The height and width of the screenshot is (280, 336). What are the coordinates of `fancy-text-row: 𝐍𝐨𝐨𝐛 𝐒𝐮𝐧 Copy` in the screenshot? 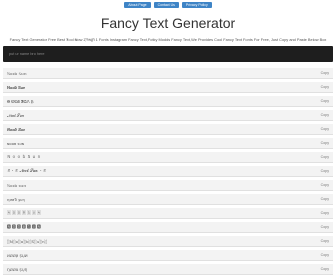 It's located at (168, 87).